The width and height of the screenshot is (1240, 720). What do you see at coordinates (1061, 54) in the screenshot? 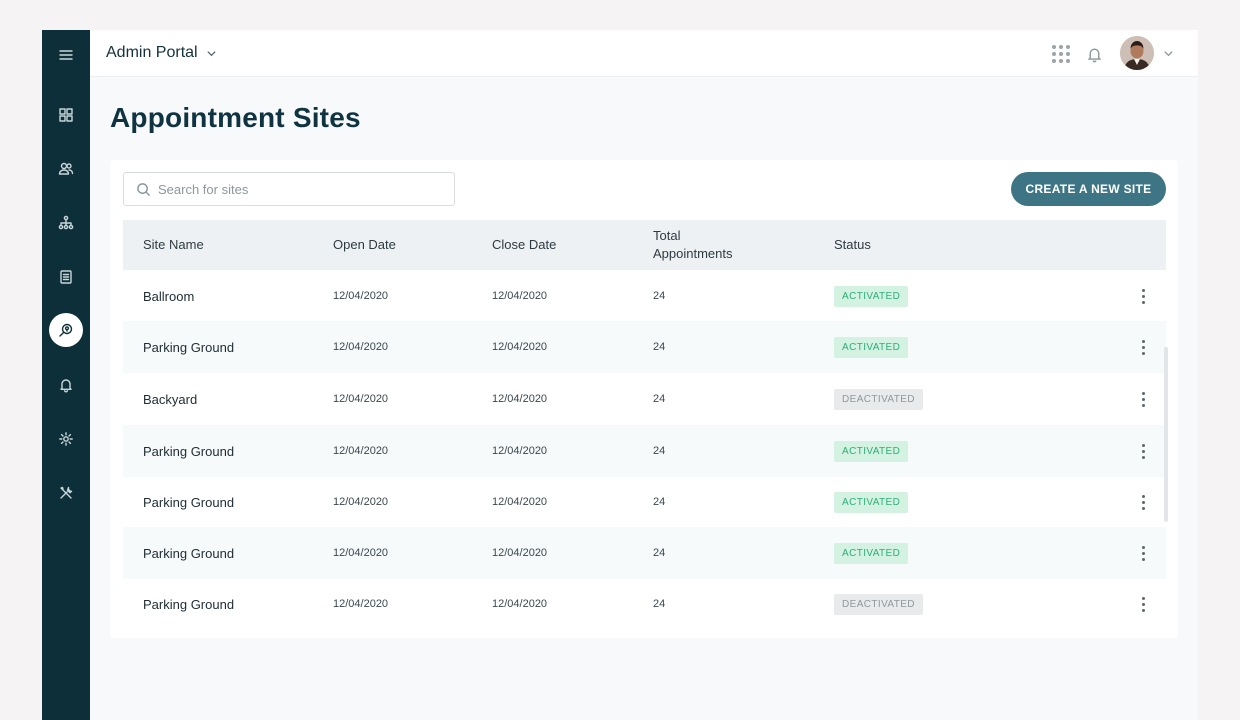
I see `apps-launcher-button` at bounding box center [1061, 54].